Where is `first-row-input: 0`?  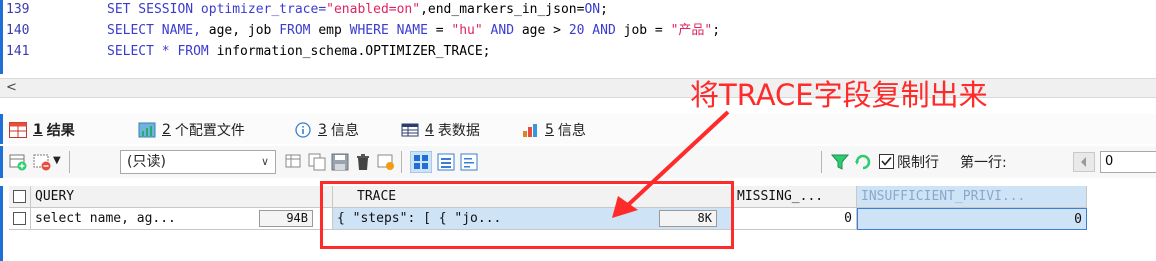
first-row-input: 0 is located at coordinates (1128, 162).